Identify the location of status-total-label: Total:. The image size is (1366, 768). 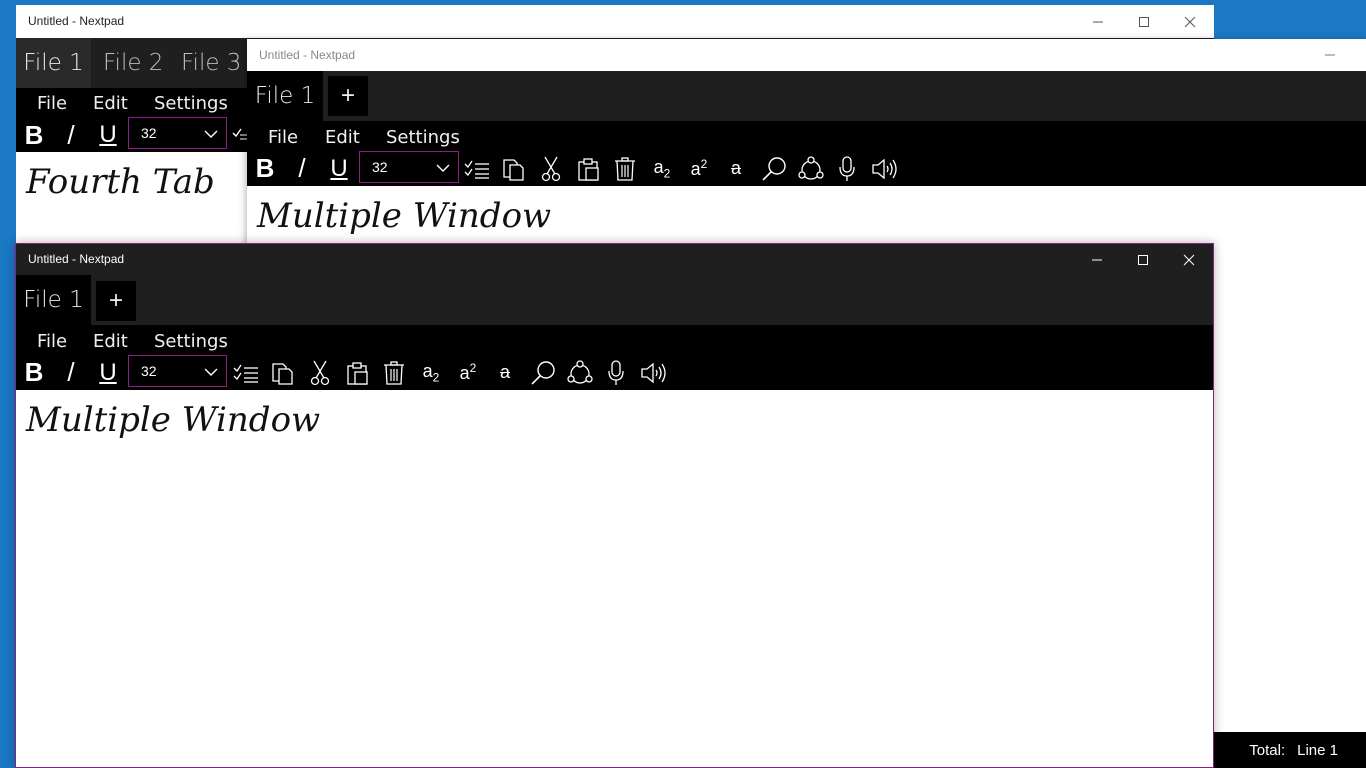
(1267, 750).